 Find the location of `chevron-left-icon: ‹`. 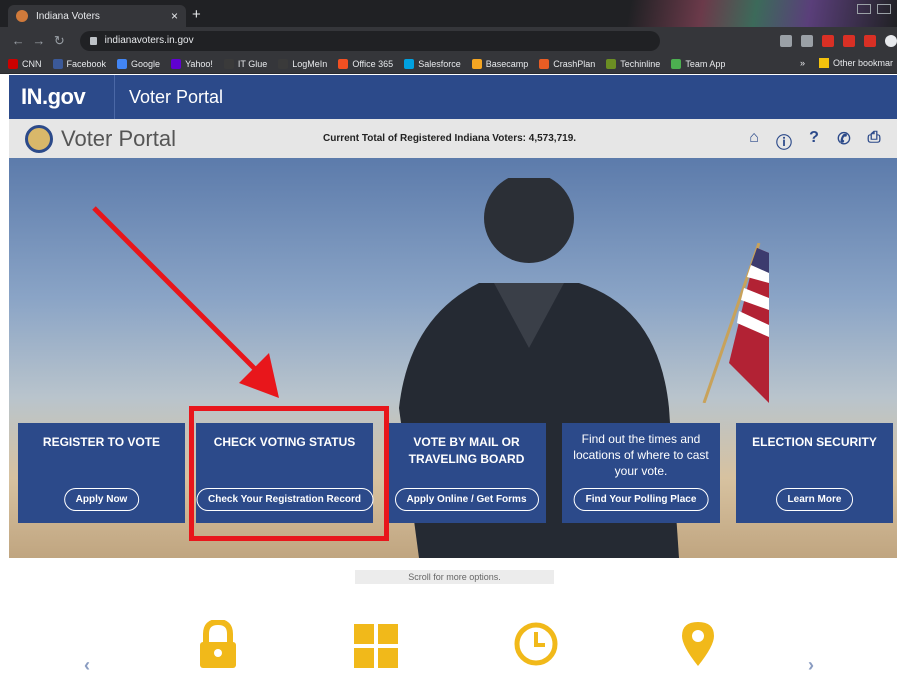

chevron-left-icon: ‹ is located at coordinates (87, 664).